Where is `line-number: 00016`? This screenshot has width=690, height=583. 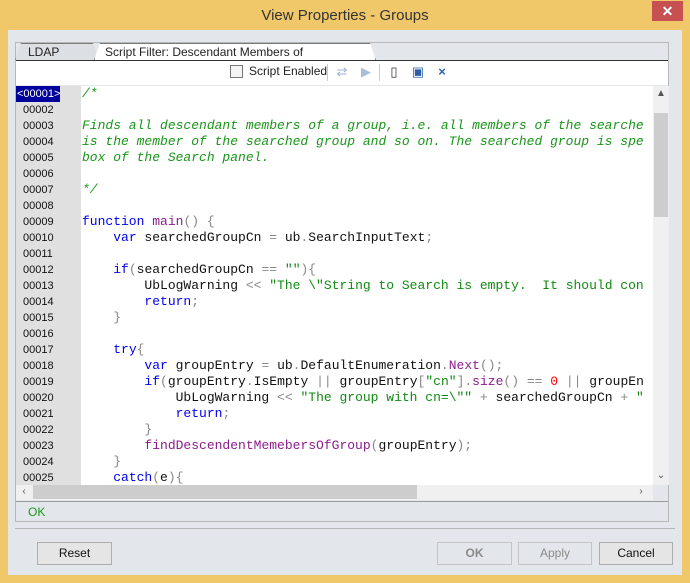 line-number: 00016 is located at coordinates (38, 334).